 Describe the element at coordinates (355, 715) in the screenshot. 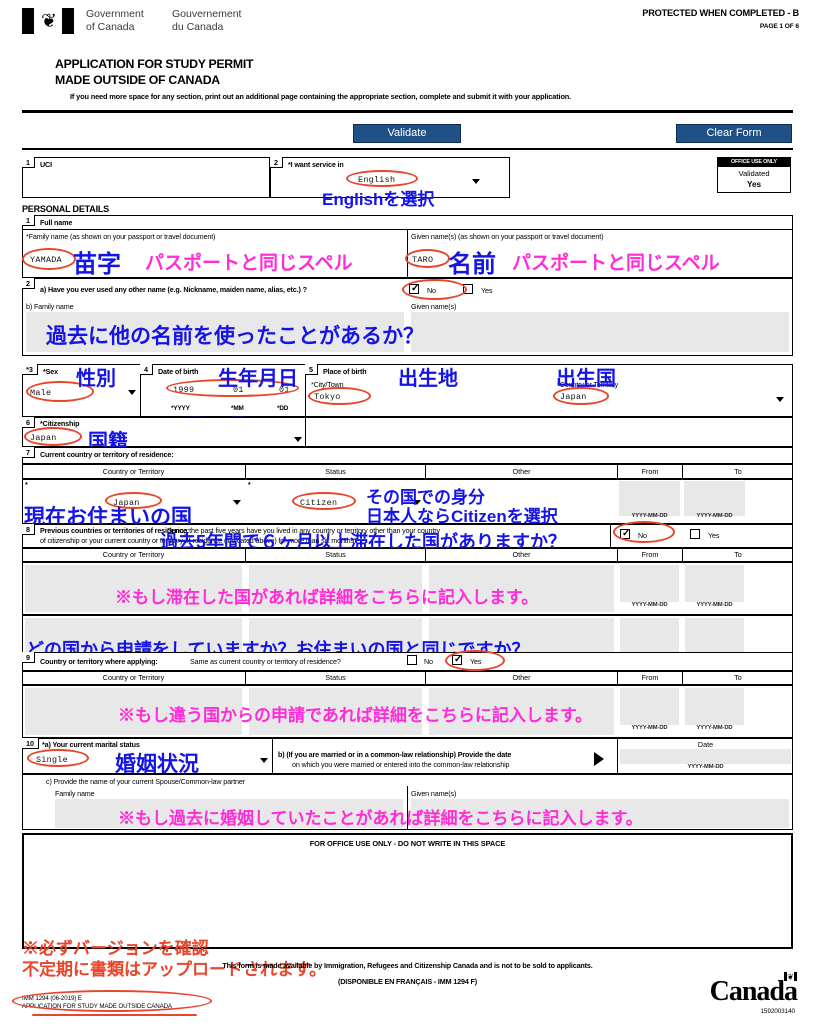

I see `annotation-applying-detail: ※もし違う国からの申請であれば詳細をこちらに記入します。` at that location.